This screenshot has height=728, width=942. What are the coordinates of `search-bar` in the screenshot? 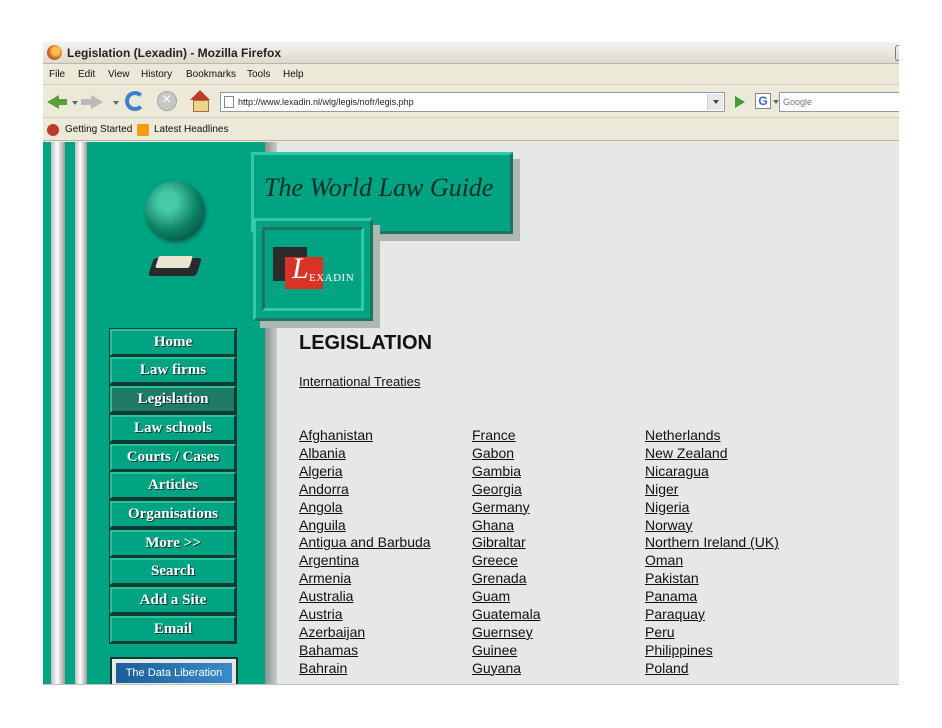 It's located at (839, 102).